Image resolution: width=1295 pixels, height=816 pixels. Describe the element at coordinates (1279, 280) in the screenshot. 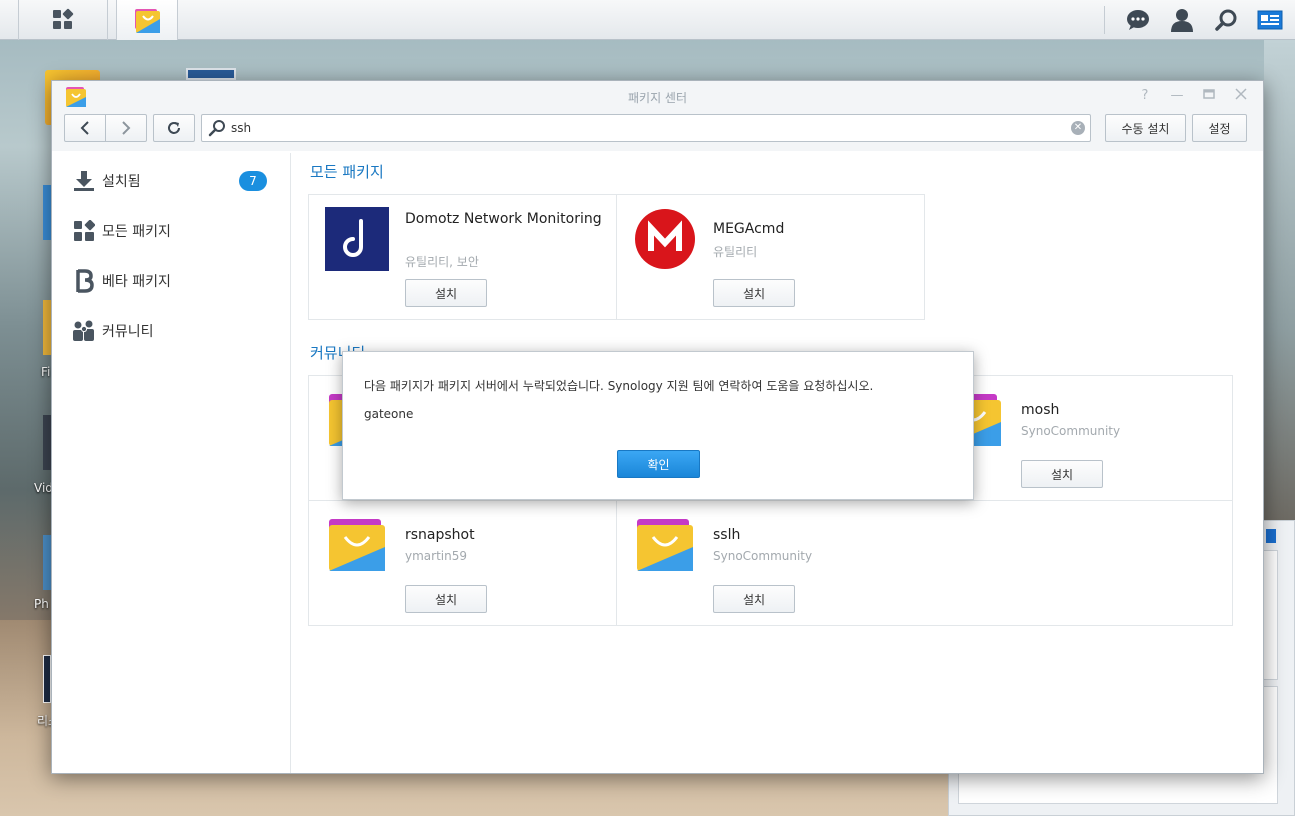

I see `desktop-wallpaper-right` at that location.